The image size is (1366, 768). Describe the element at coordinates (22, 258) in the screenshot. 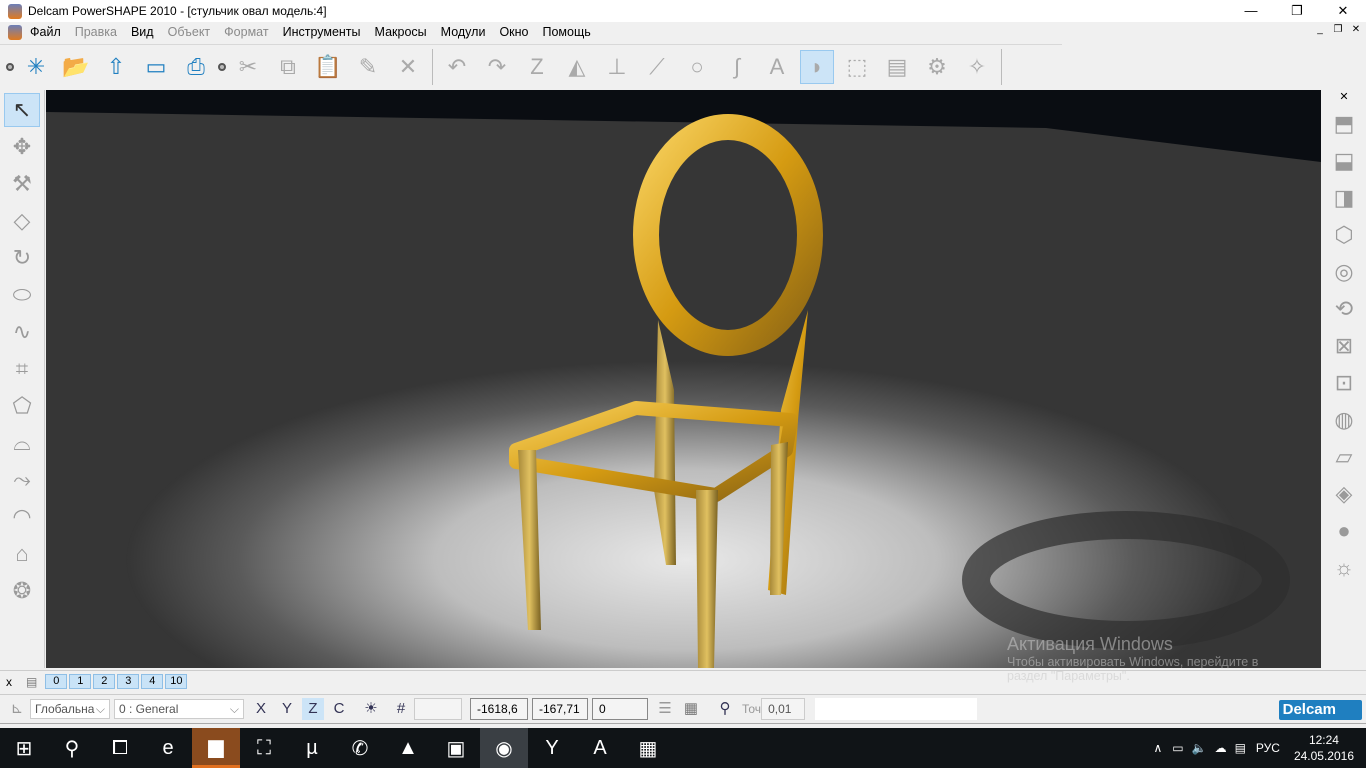

I see `rotate-surface-icon: ↻` at that location.